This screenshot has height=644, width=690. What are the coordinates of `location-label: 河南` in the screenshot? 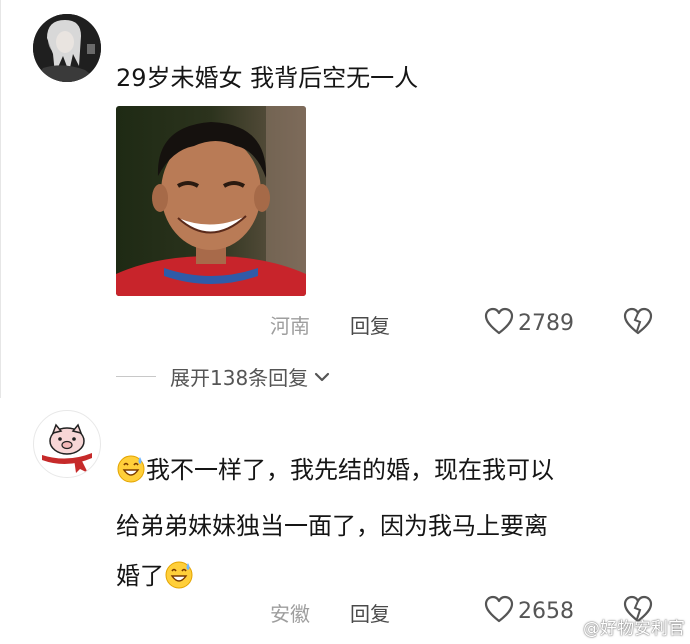 It's located at (290, 326).